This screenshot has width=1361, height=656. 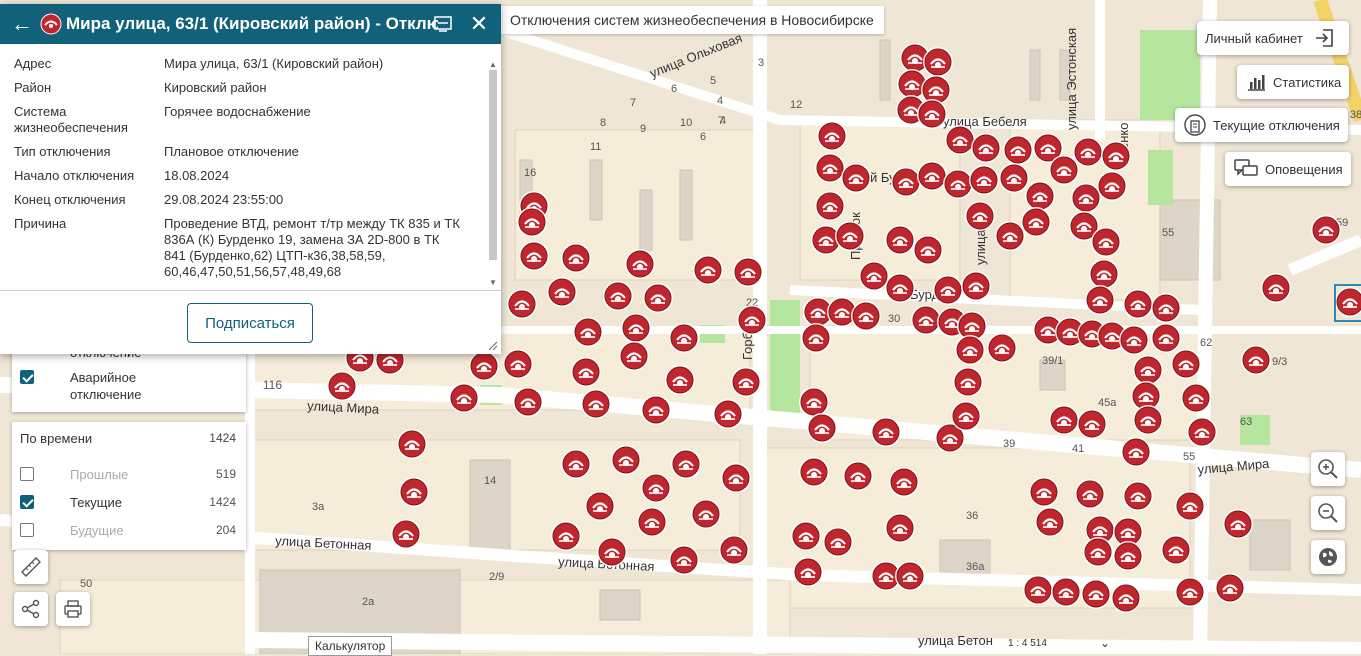 I want to click on scroll-thumb, so click(x=493, y=165).